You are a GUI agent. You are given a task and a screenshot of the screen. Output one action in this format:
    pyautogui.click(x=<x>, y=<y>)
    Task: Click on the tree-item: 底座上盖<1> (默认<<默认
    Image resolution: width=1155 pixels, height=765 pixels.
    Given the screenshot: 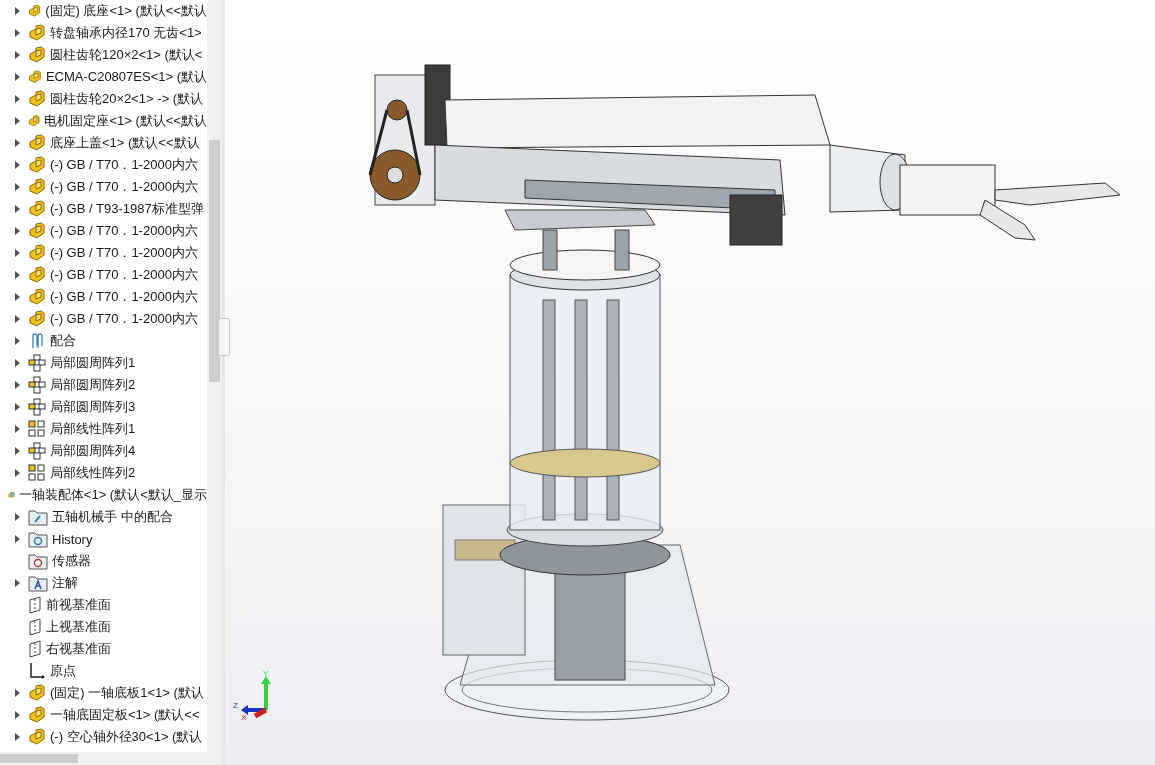 What is the action you would take?
    pyautogui.click(x=103, y=143)
    